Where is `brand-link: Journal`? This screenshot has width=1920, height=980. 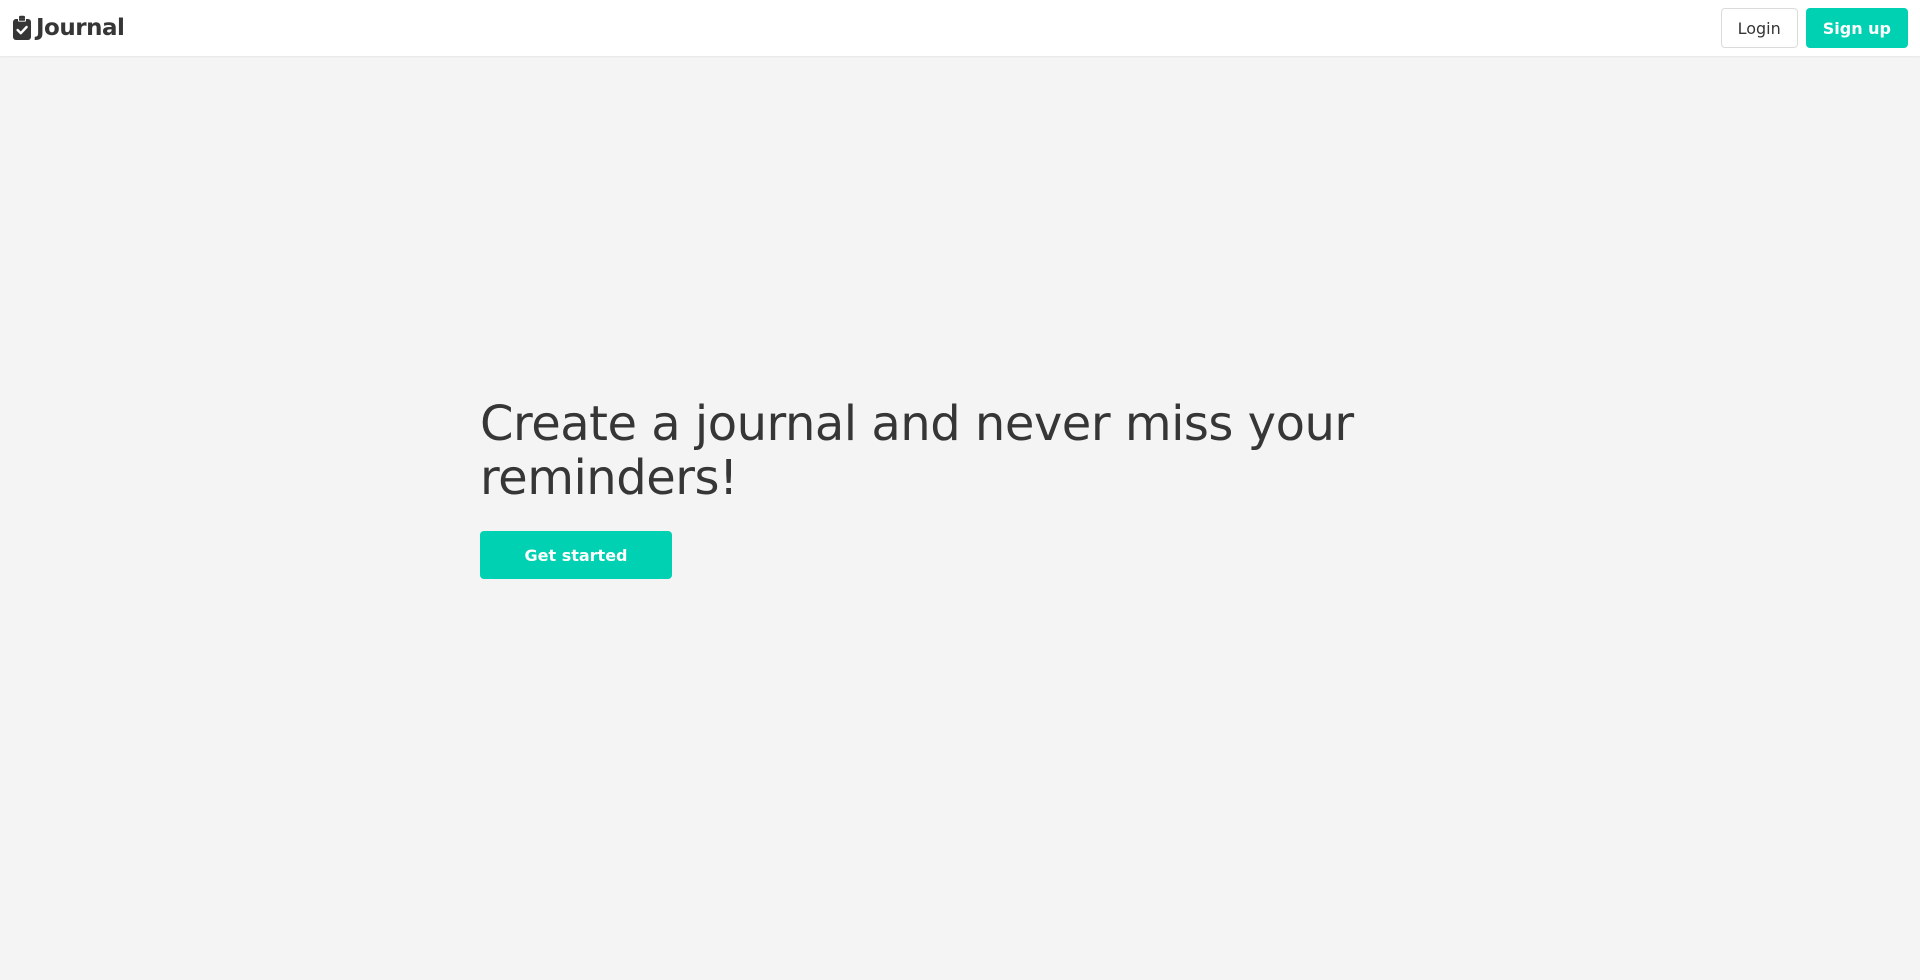 brand-link: Journal is located at coordinates (68, 28).